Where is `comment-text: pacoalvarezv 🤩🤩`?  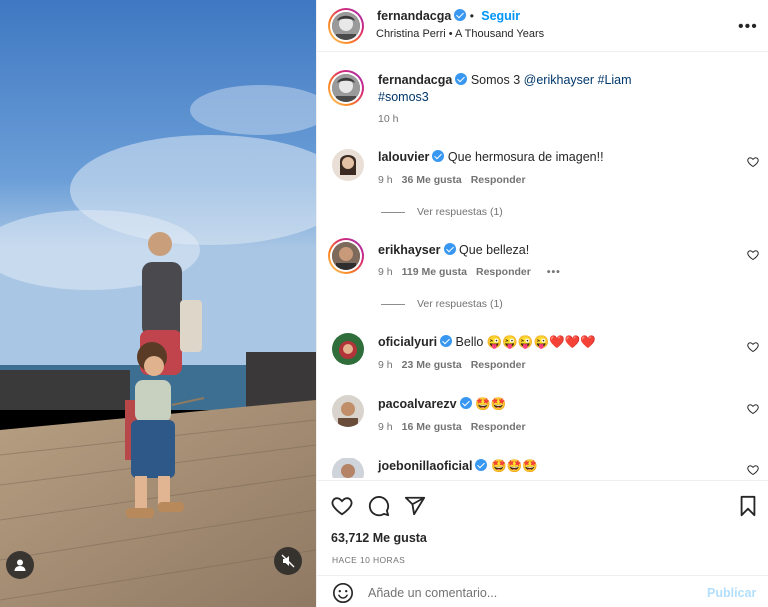
comment-text: pacoalvarezv 🤩🤩 is located at coordinates (553, 404).